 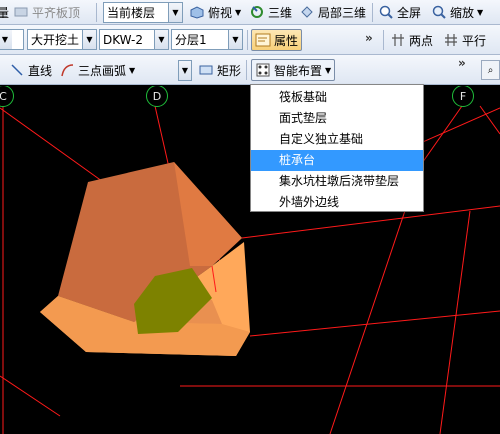 What do you see at coordinates (398, 40) in the screenshot?
I see `two-points-icon` at bounding box center [398, 40].